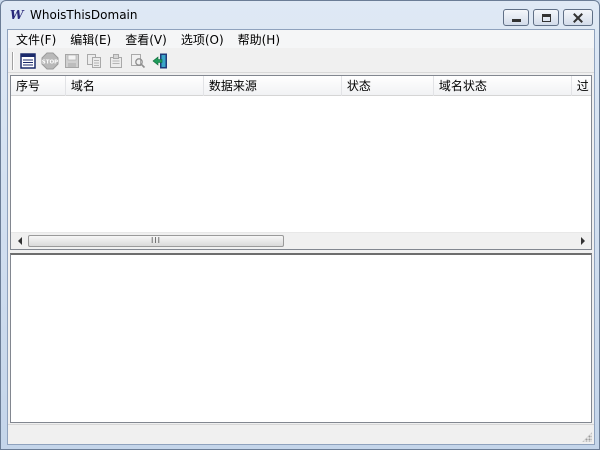 Image resolution: width=600 pixels, height=450 pixels. Describe the element at coordinates (581, 86) in the screenshot. I see `column-header-expiry: 过` at that location.